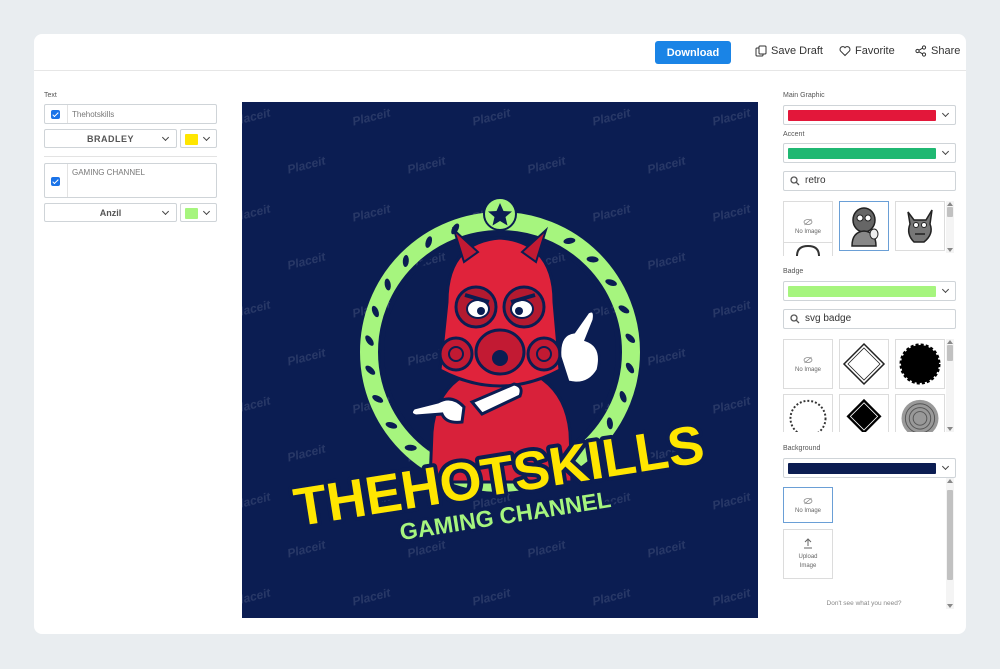 The height and width of the screenshot is (669, 1000). What do you see at coordinates (828, 318) in the screenshot?
I see `badge-search-value: svg badge` at bounding box center [828, 318].